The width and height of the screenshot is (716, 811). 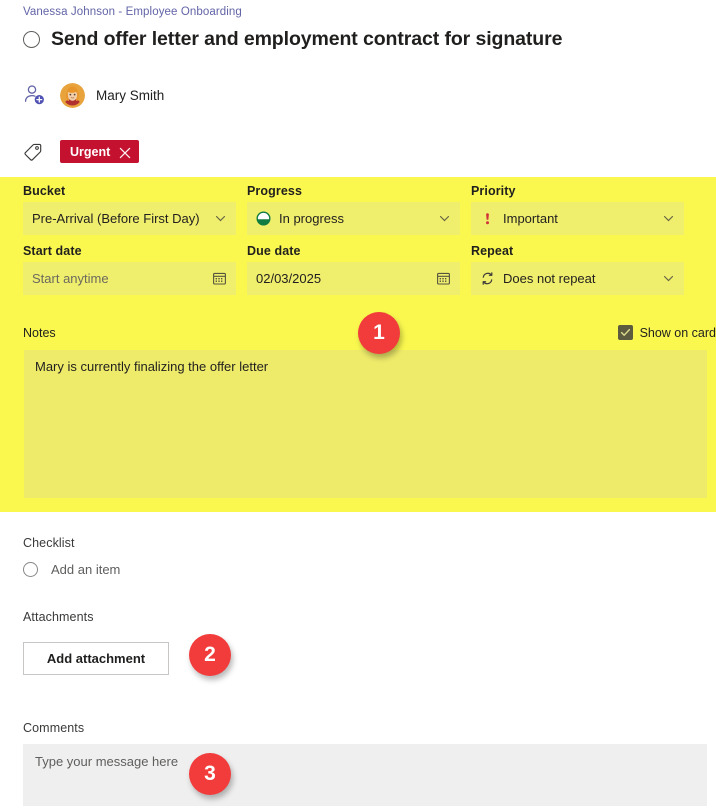 What do you see at coordinates (210, 774) in the screenshot?
I see `annotation-badge-3: 3` at bounding box center [210, 774].